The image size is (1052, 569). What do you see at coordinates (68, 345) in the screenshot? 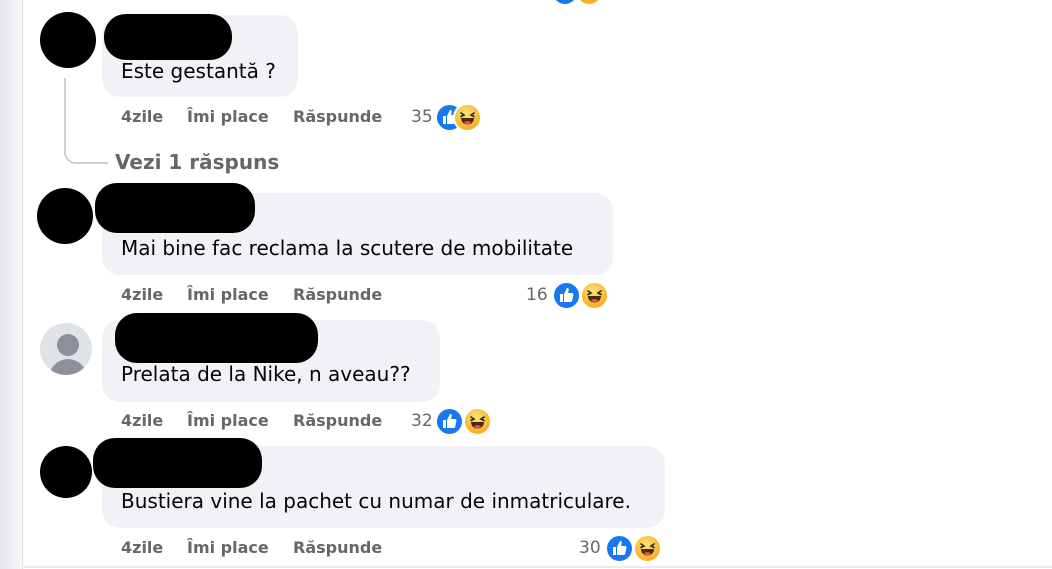
I see `avatar-head-shape` at bounding box center [68, 345].